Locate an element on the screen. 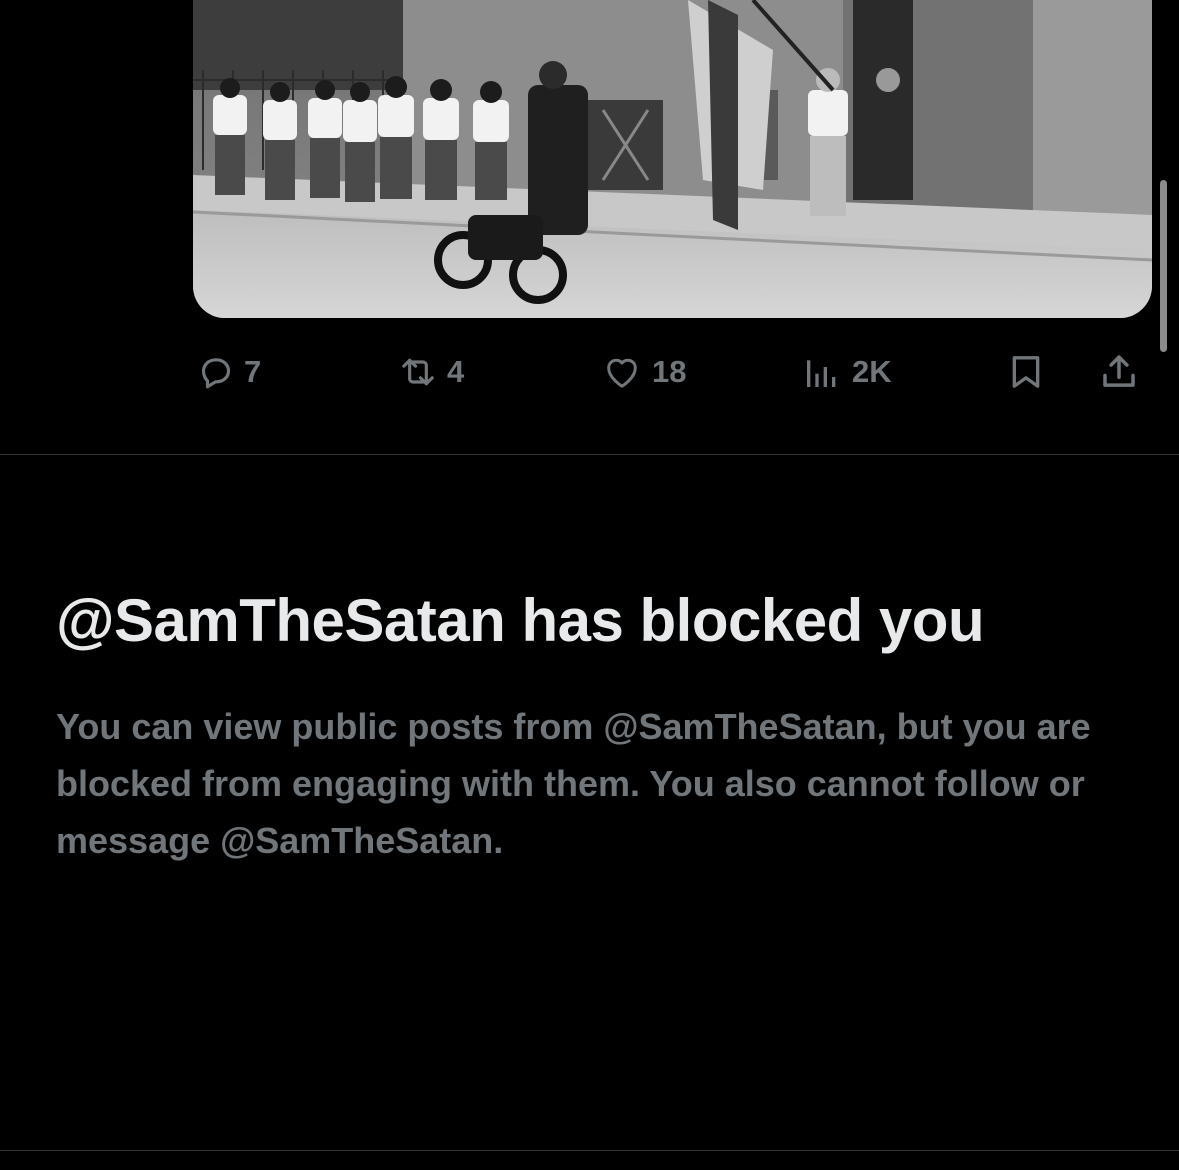 This screenshot has height=1170, width=1179. blocked-notice-title: @SamTheSatan has blocked you is located at coordinates (520, 620).